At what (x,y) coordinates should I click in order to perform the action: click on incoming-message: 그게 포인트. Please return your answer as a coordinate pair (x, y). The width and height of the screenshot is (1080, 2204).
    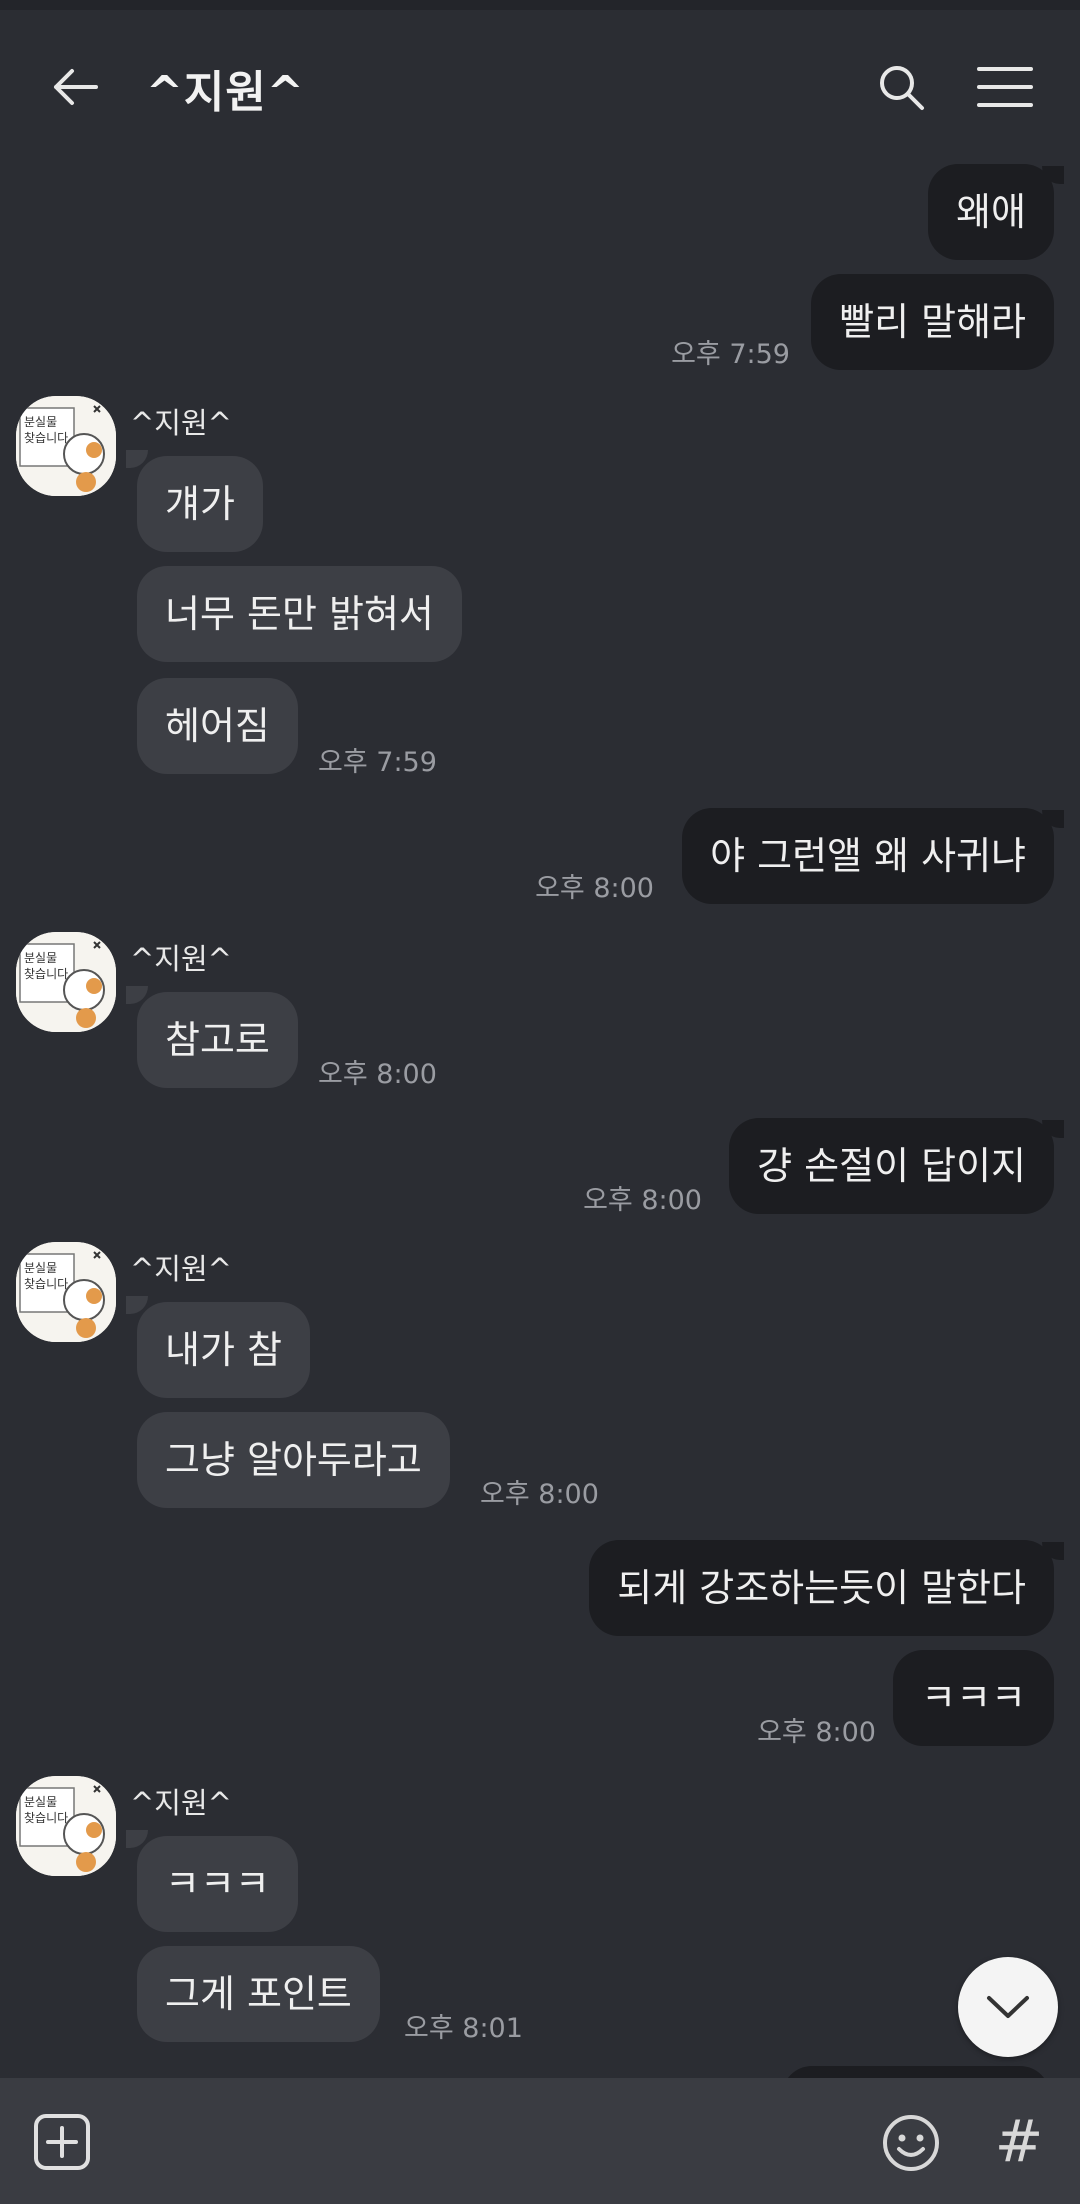
    Looking at the image, I should click on (258, 1994).